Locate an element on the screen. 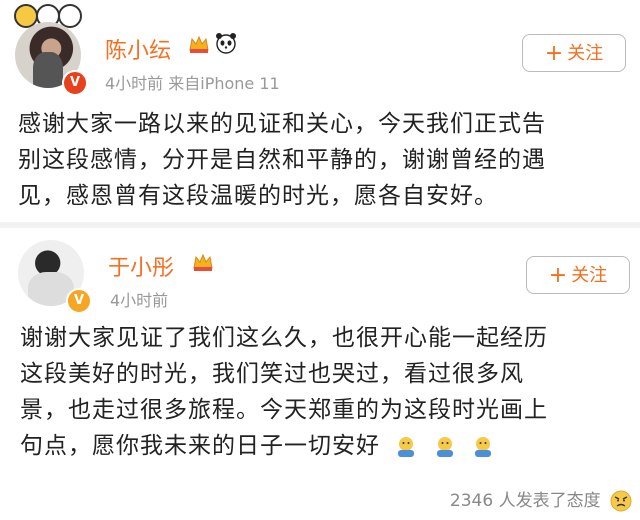  content-line: 谢谢大家见证了我们这么久，也很开心能一起经历 is located at coordinates (284, 338).